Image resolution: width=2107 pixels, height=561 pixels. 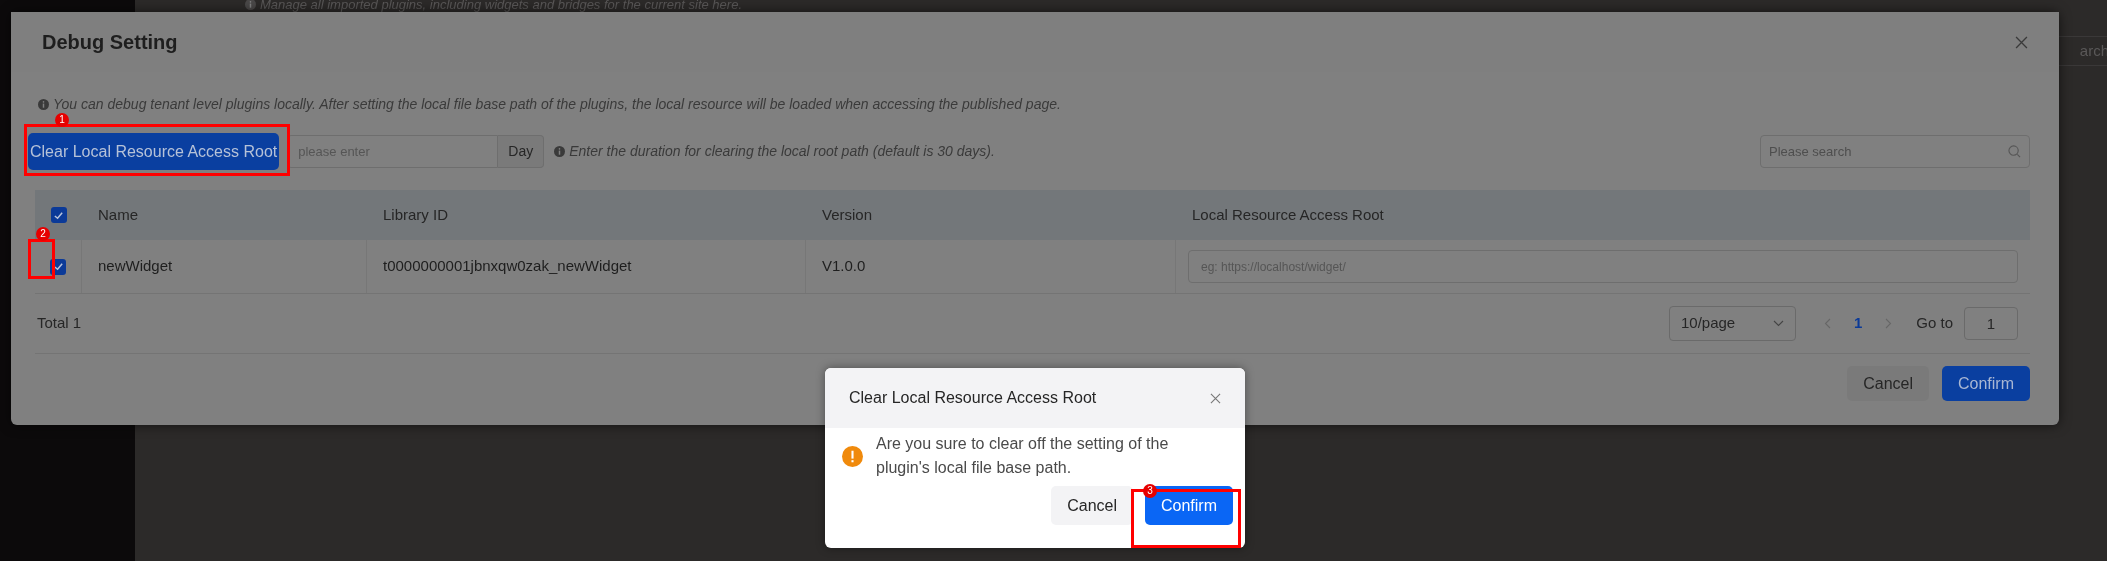 I want to click on page-number: 1, so click(x=1858, y=323).